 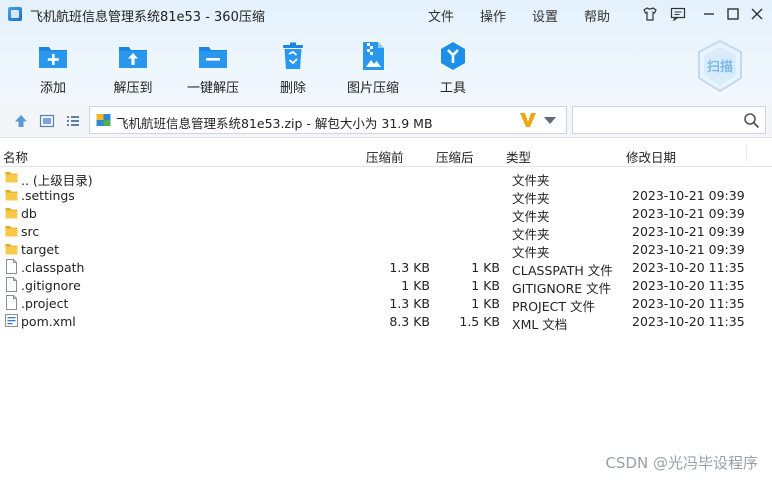 What do you see at coordinates (372, 88) in the screenshot?
I see `tool-image-compress-label: 图片压缩` at bounding box center [372, 88].